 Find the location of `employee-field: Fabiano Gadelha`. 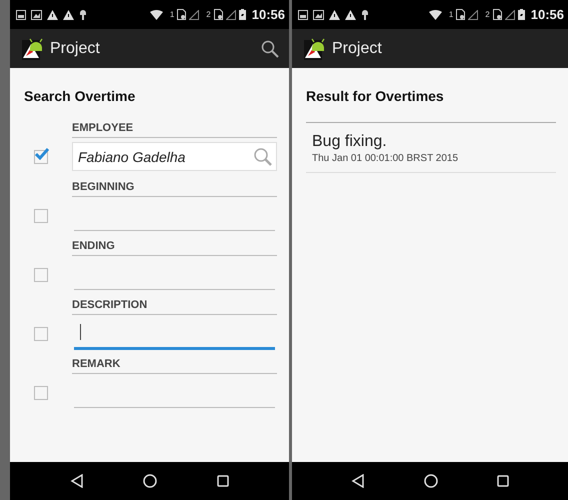

employee-field: Fabiano Gadelha is located at coordinates (174, 156).